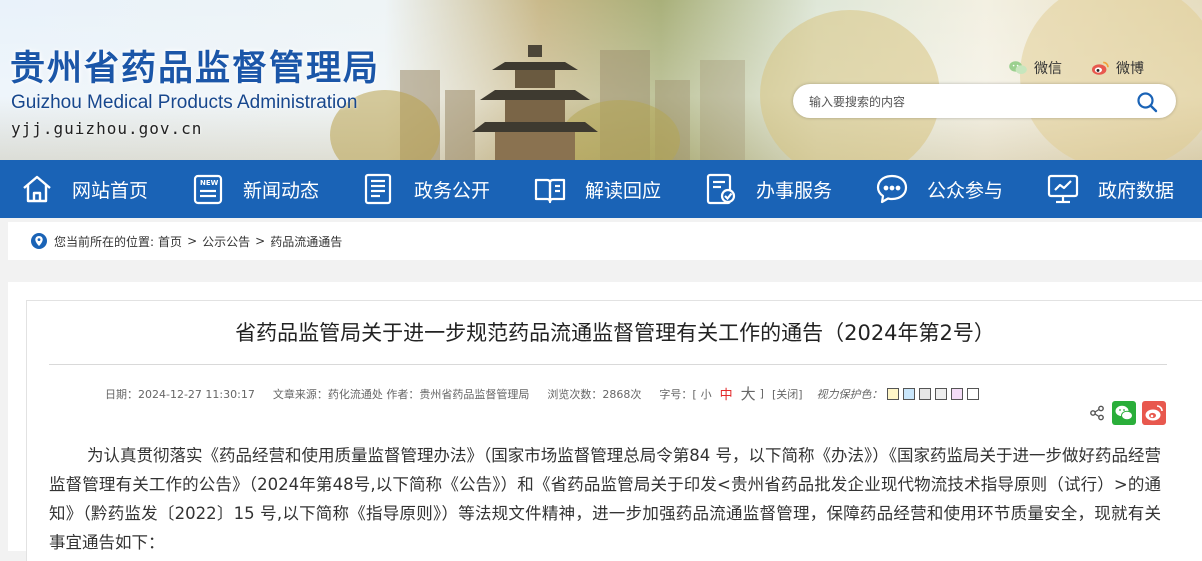  What do you see at coordinates (721, 189) in the screenshot?
I see `service-icon` at bounding box center [721, 189].